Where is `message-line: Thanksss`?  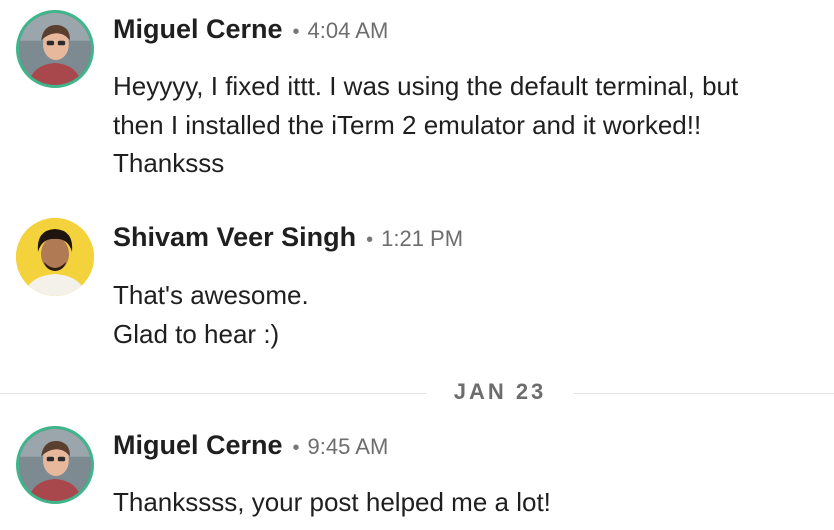
message-line: Thanksss is located at coordinates (169, 163).